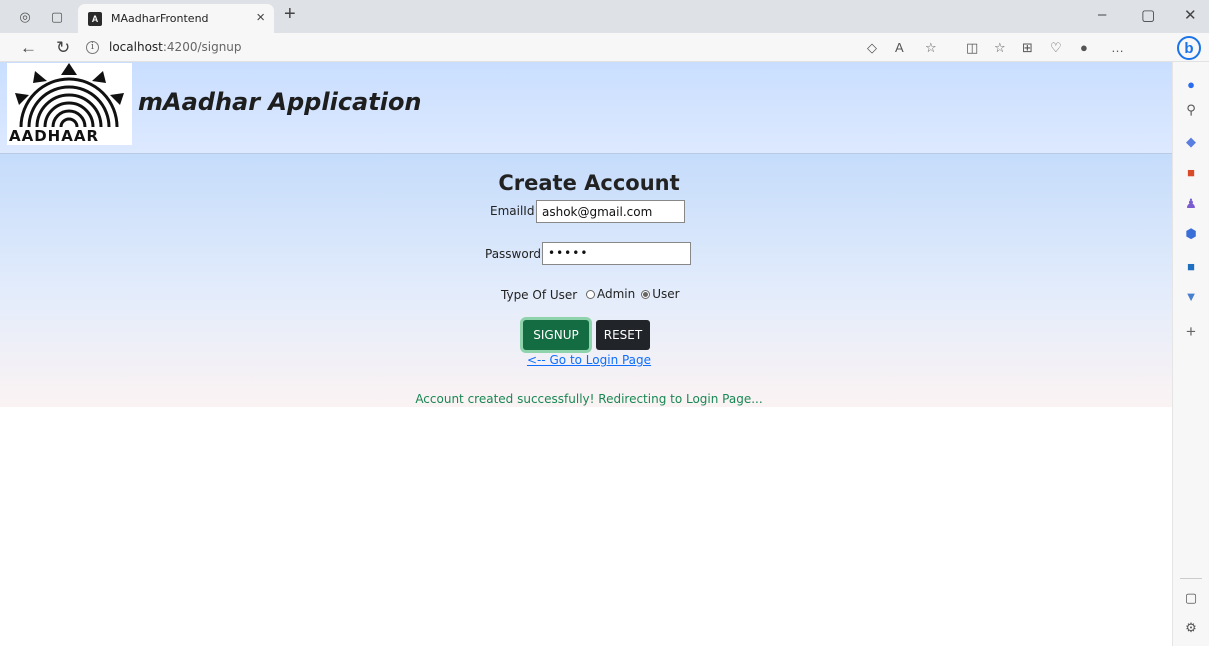  Describe the element at coordinates (590, 294) in the screenshot. I see `radio-admin` at that location.